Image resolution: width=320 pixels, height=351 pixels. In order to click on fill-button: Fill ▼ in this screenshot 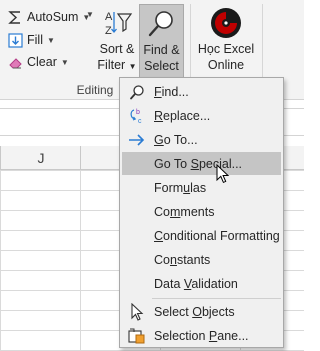, I will do `click(30, 40)`.